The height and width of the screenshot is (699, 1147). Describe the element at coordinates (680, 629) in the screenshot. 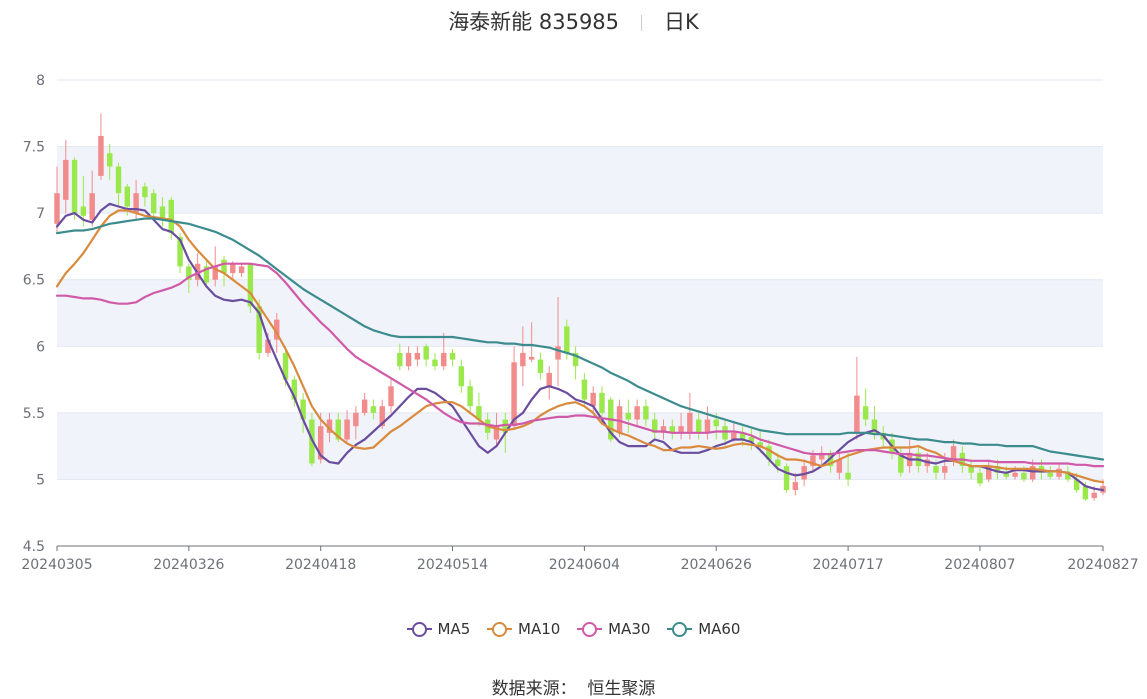

I see `legend-circle-ma60` at that location.